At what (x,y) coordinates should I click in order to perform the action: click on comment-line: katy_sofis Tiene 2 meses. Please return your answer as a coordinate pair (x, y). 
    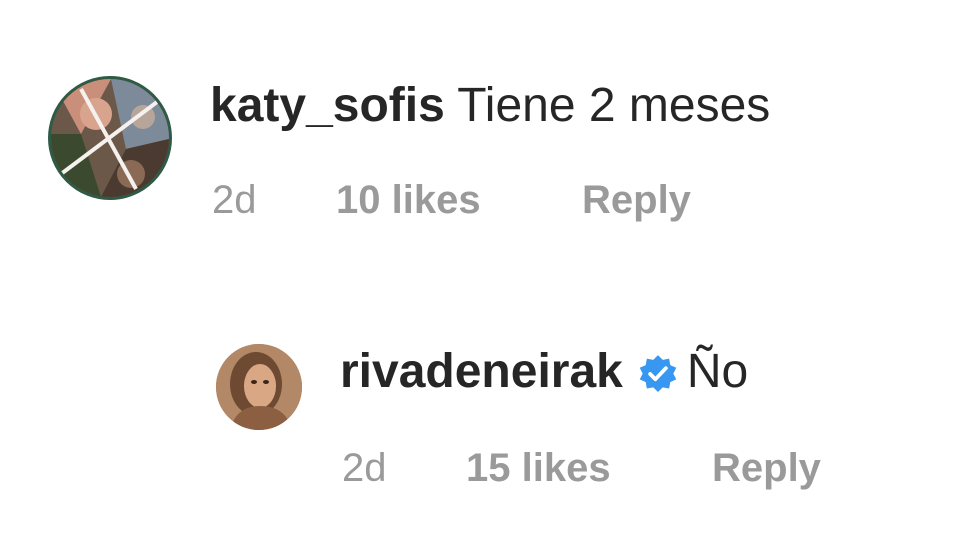
    Looking at the image, I should click on (490, 106).